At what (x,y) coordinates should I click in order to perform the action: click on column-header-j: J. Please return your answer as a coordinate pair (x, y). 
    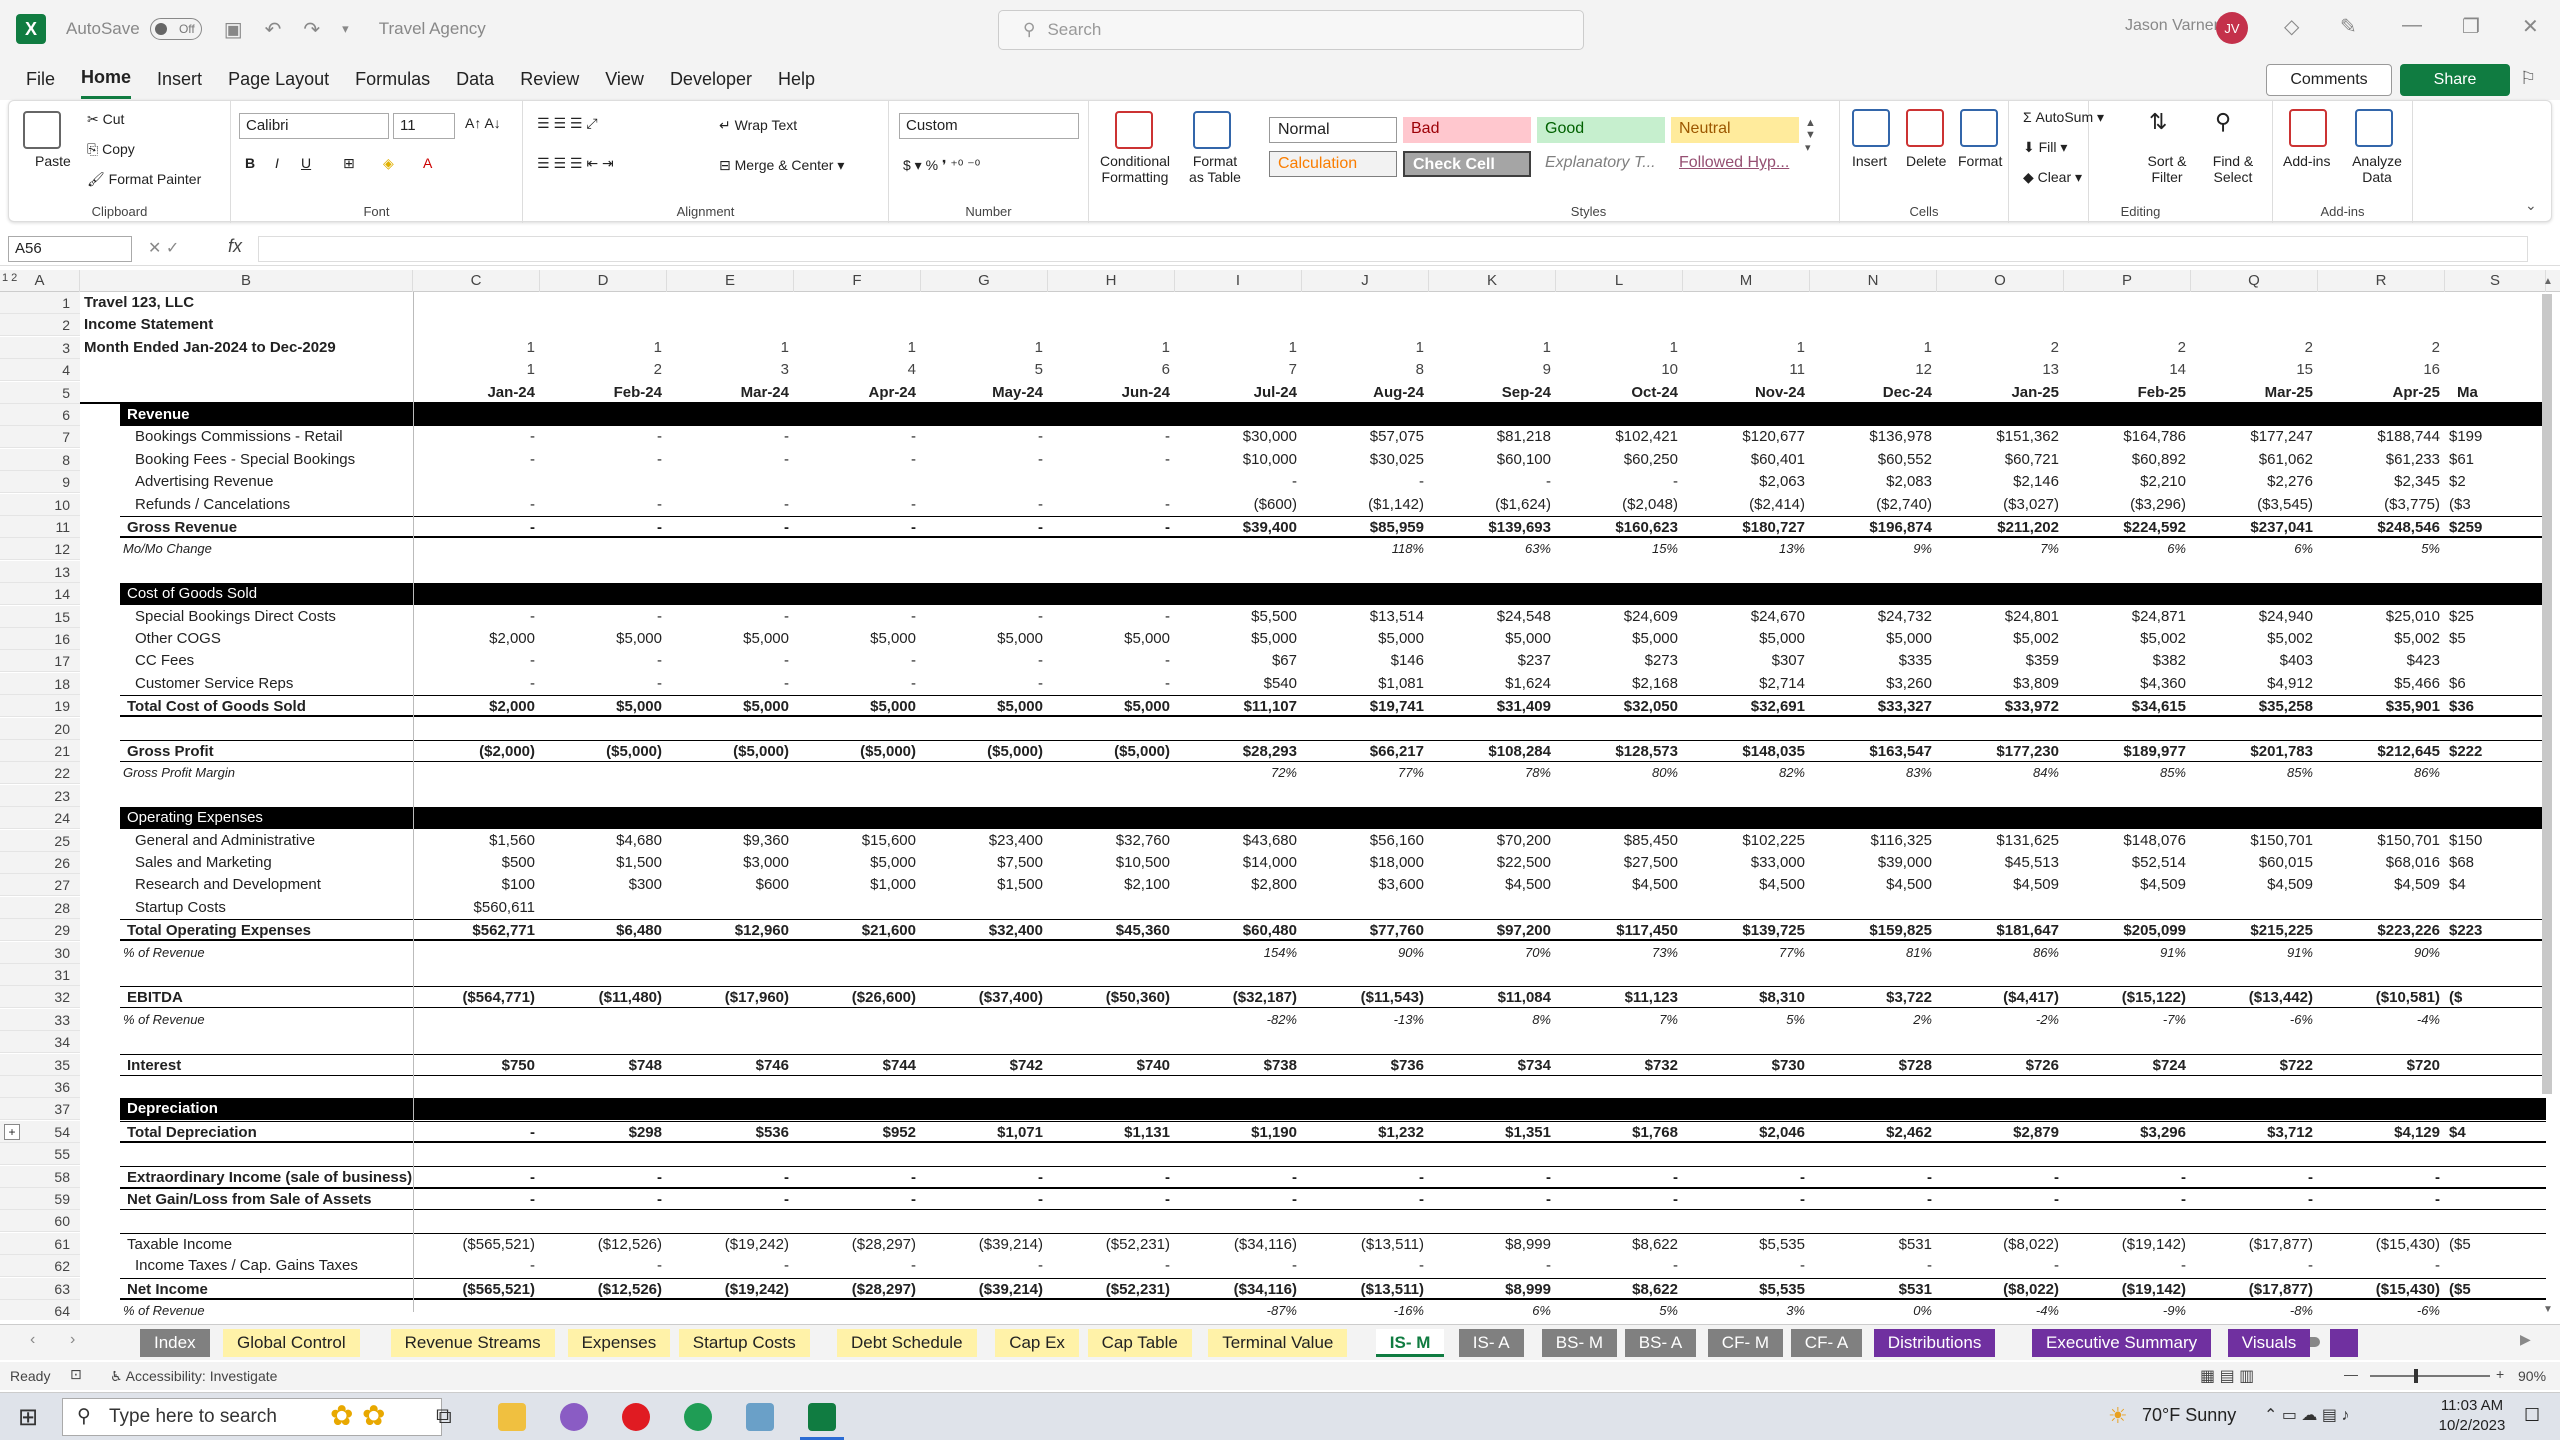
    Looking at the image, I should click on (1365, 281).